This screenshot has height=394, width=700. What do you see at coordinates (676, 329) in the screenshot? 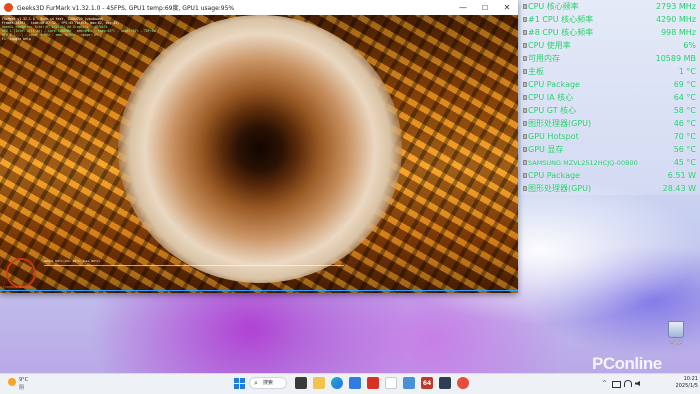
I see `recycle-bin-icon` at bounding box center [676, 329].